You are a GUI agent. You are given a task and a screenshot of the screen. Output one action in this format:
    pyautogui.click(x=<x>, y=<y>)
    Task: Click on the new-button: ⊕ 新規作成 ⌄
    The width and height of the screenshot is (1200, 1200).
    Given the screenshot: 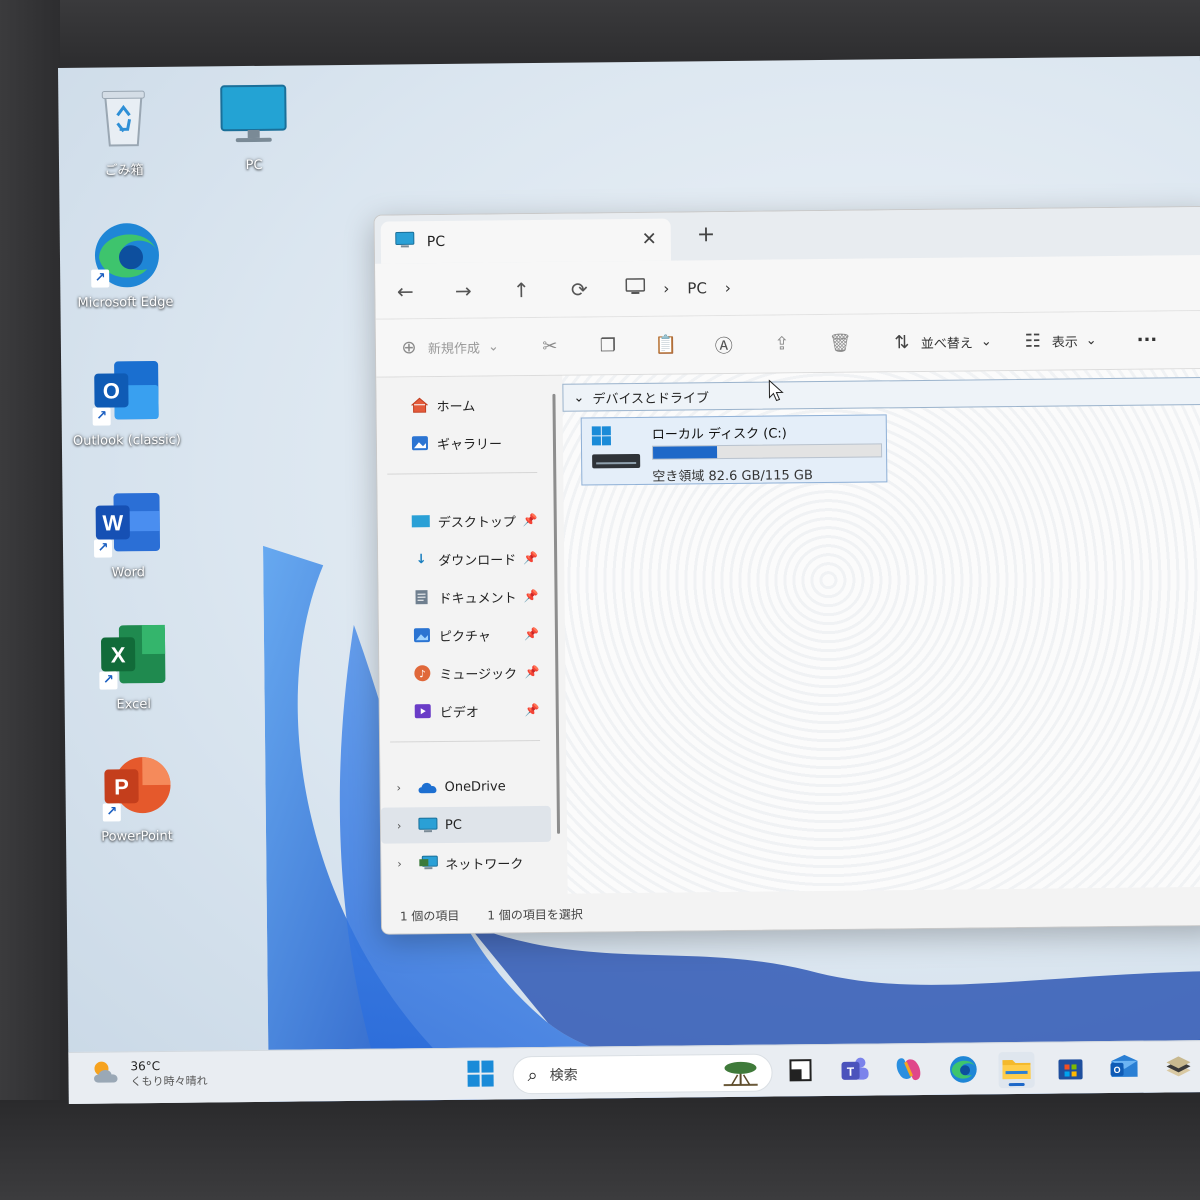 What is the action you would take?
    pyautogui.click(x=448, y=347)
    